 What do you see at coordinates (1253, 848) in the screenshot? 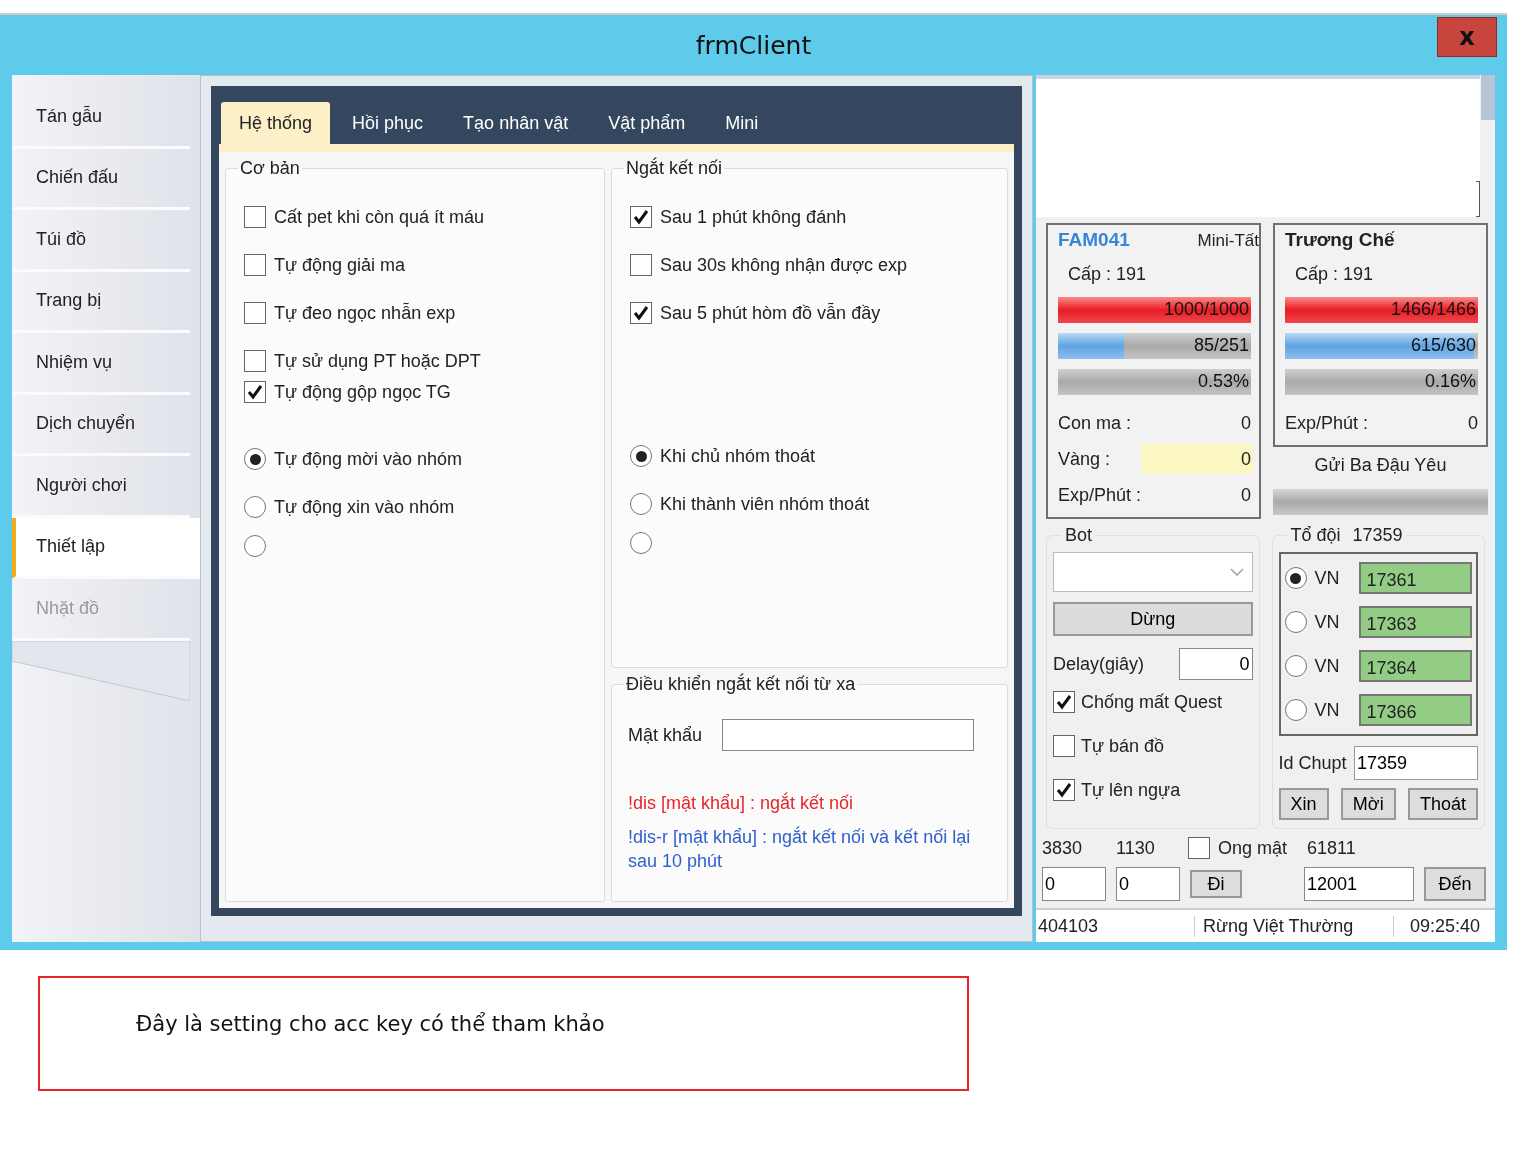
I see `checkbox-label: Ong mật` at bounding box center [1253, 848].